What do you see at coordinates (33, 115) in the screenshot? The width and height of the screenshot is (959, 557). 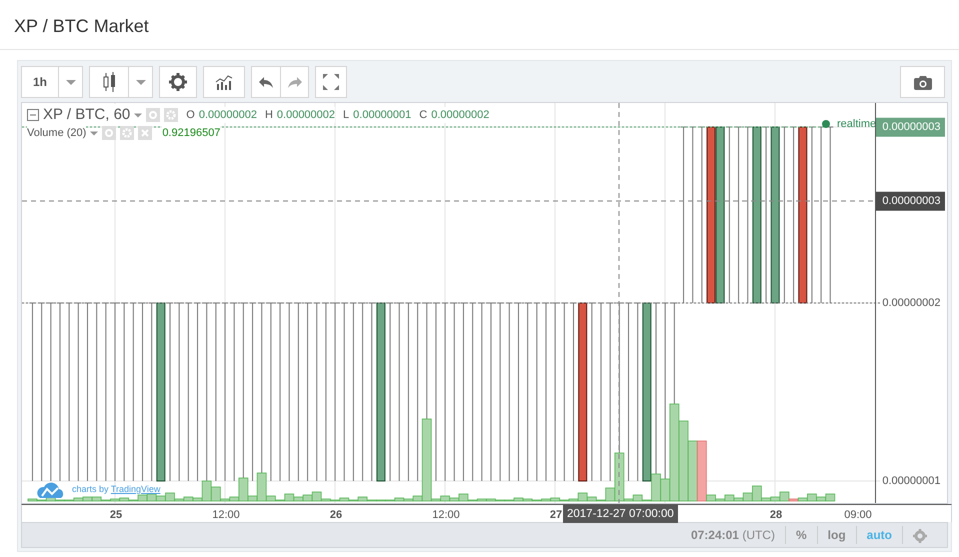 I see `collapse-icon` at bounding box center [33, 115].